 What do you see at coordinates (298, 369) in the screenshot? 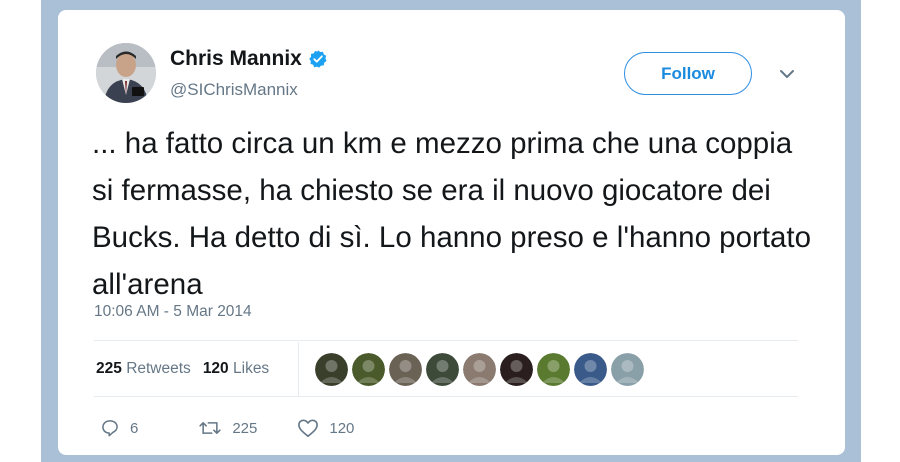
I see `stats-separator` at bounding box center [298, 369].